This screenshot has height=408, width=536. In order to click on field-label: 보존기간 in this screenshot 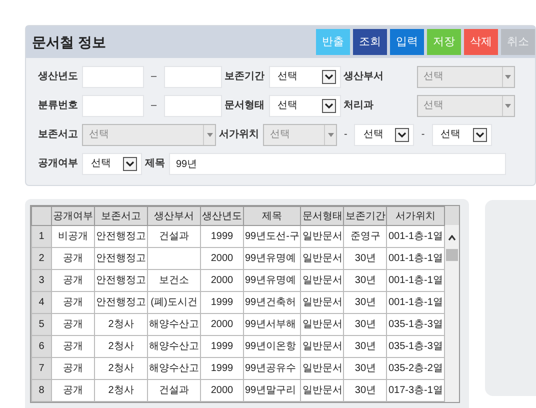, I will do `click(245, 77)`.